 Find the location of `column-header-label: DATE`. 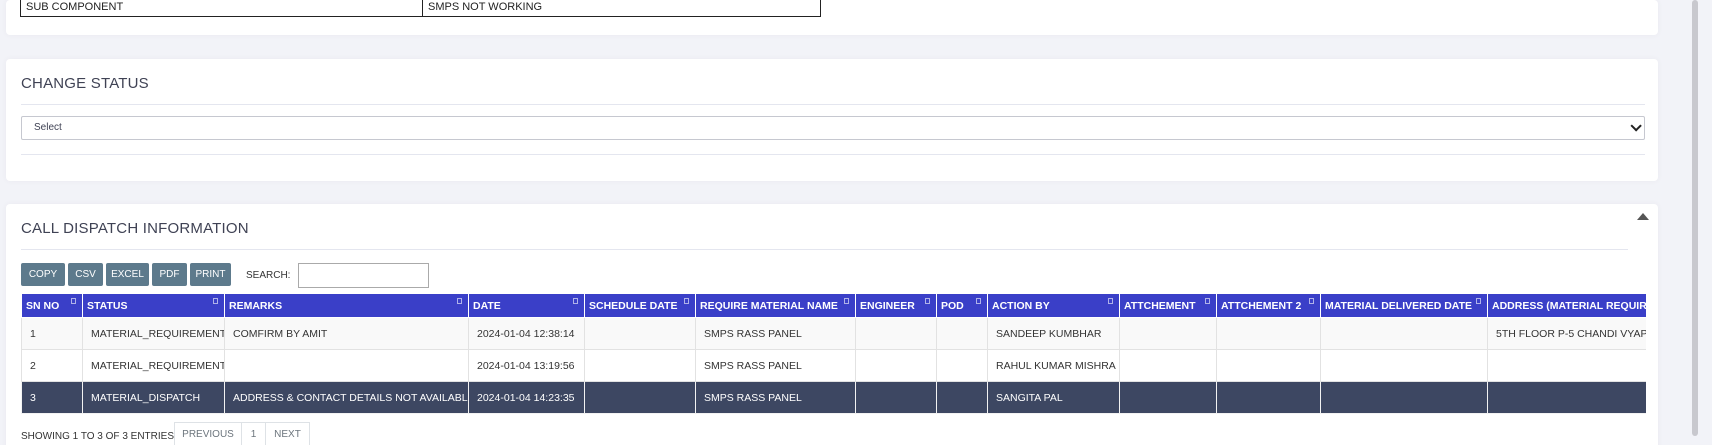

column-header-label: DATE is located at coordinates (487, 305).